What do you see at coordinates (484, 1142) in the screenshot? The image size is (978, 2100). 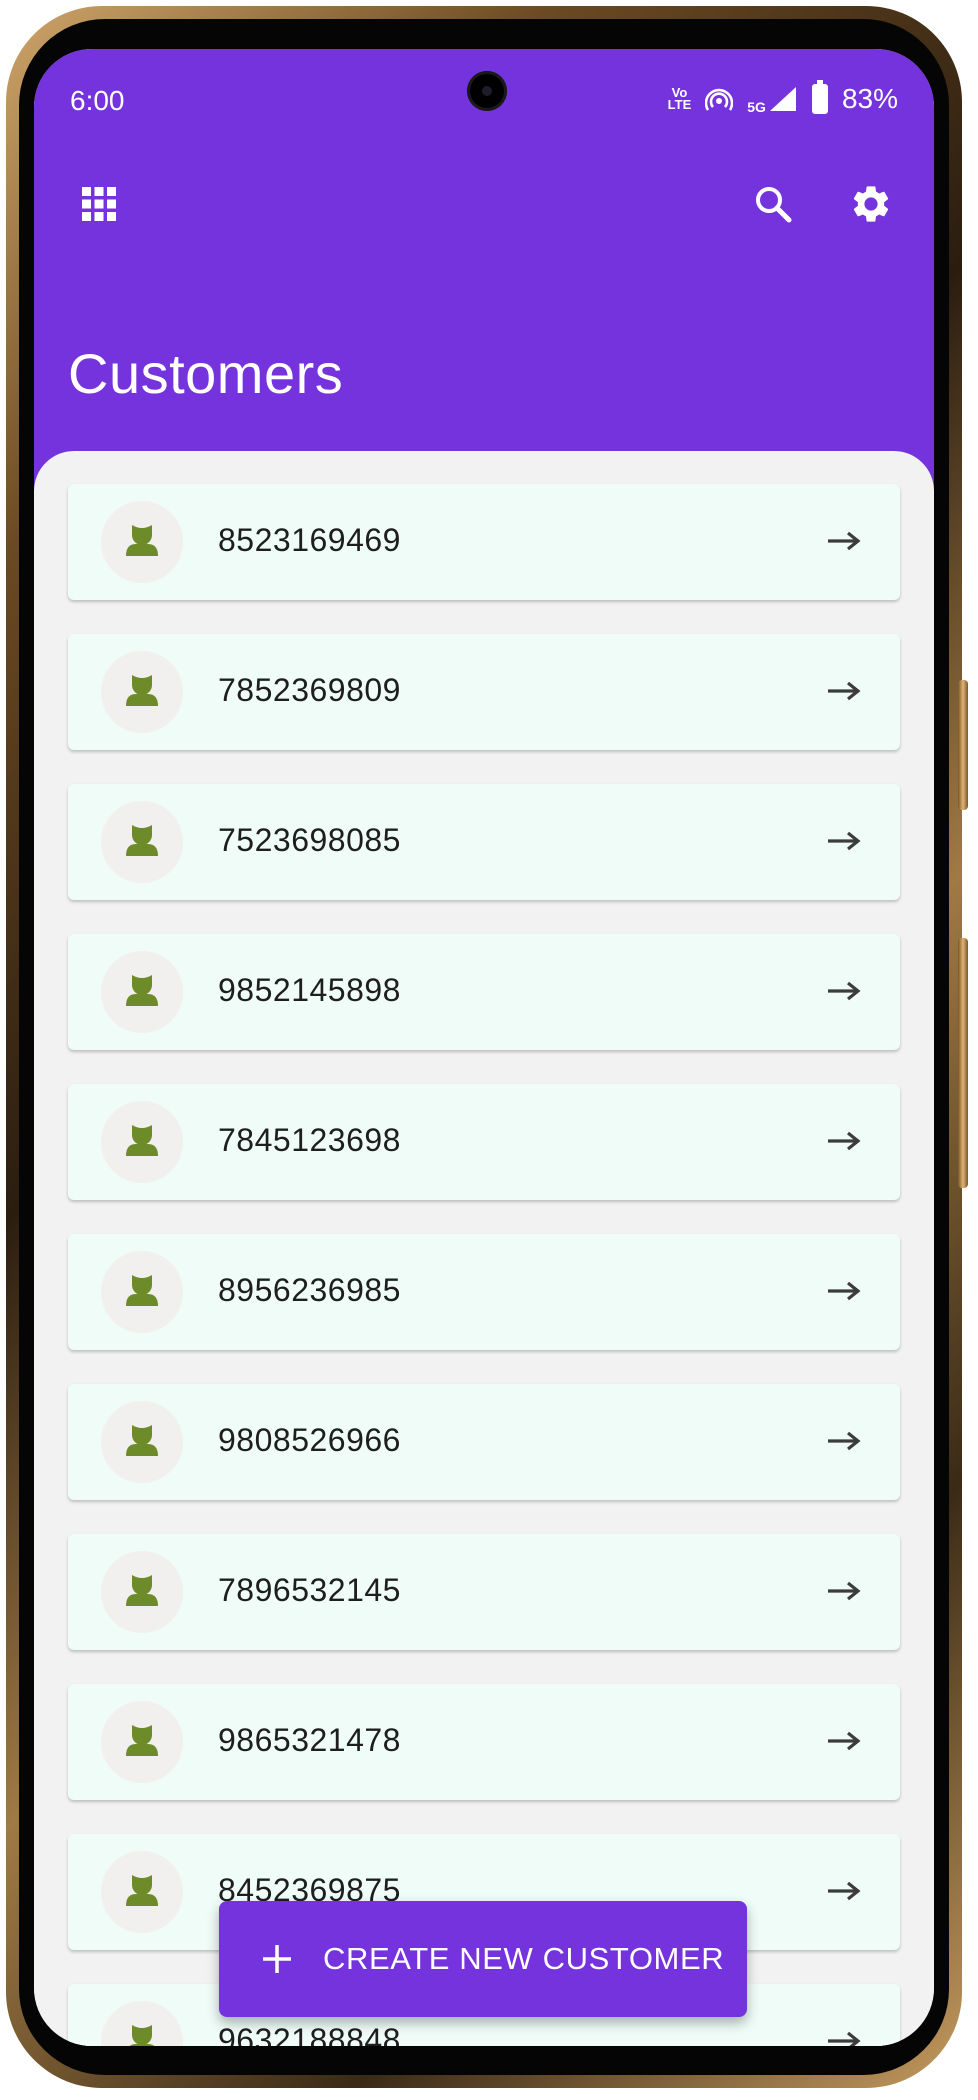 I see `customer-card: 7845123698` at bounding box center [484, 1142].